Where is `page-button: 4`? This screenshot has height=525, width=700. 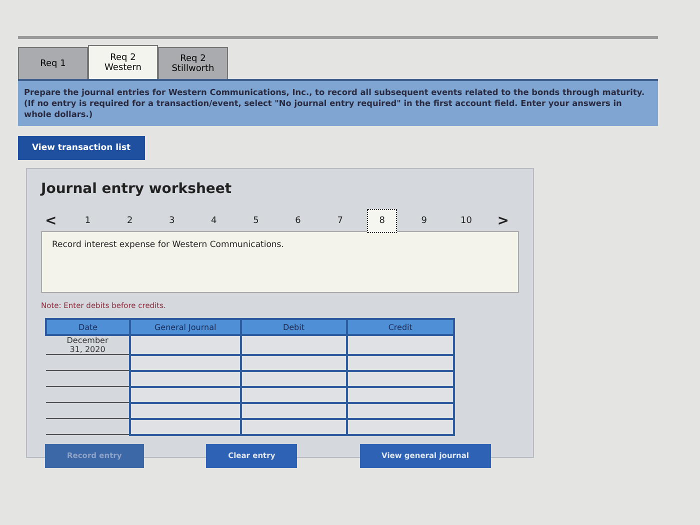 page-button: 4 is located at coordinates (213, 221).